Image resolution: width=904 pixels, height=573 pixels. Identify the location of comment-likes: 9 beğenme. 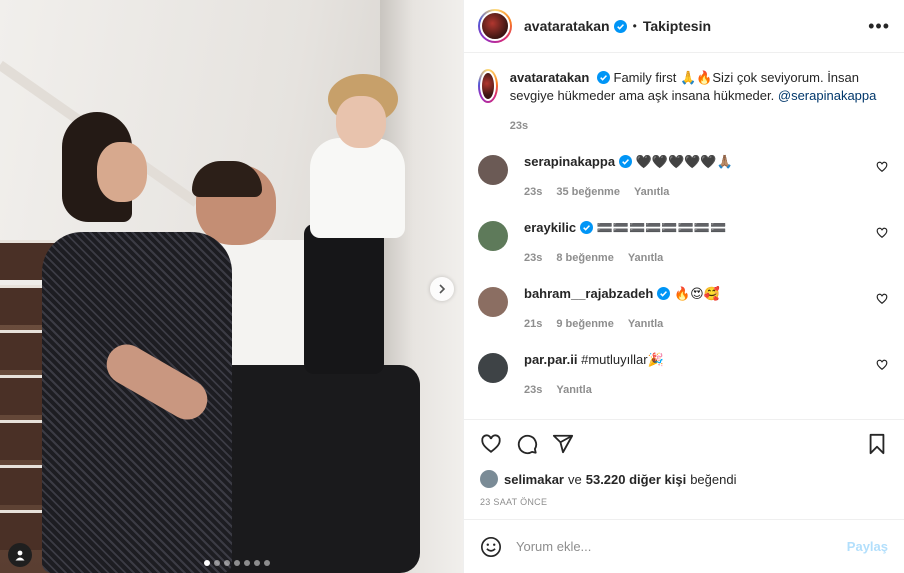
(584, 324).